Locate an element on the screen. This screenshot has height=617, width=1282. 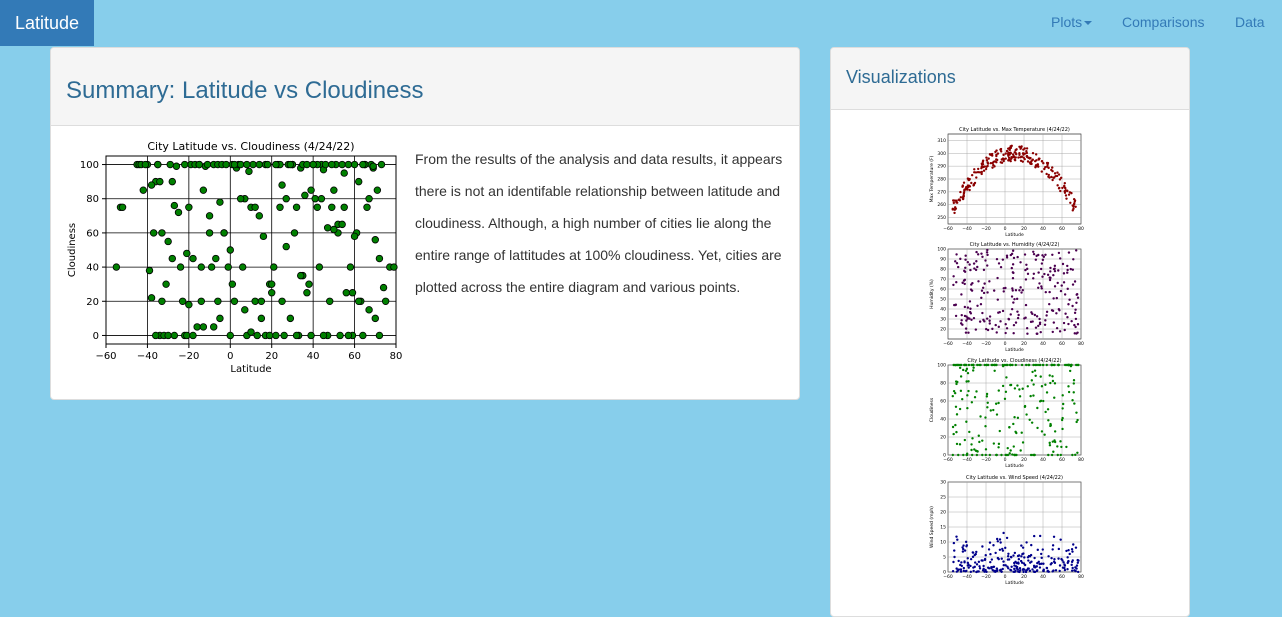
y-tick-label: 20 is located at coordinates (92, 302).